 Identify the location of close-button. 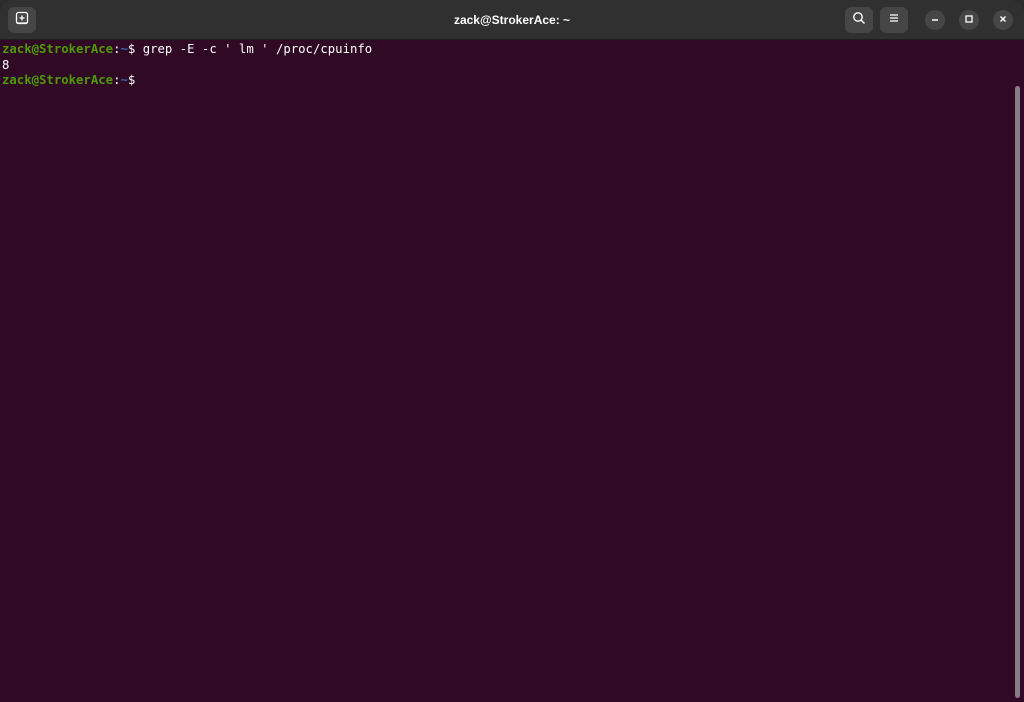
(1003, 20).